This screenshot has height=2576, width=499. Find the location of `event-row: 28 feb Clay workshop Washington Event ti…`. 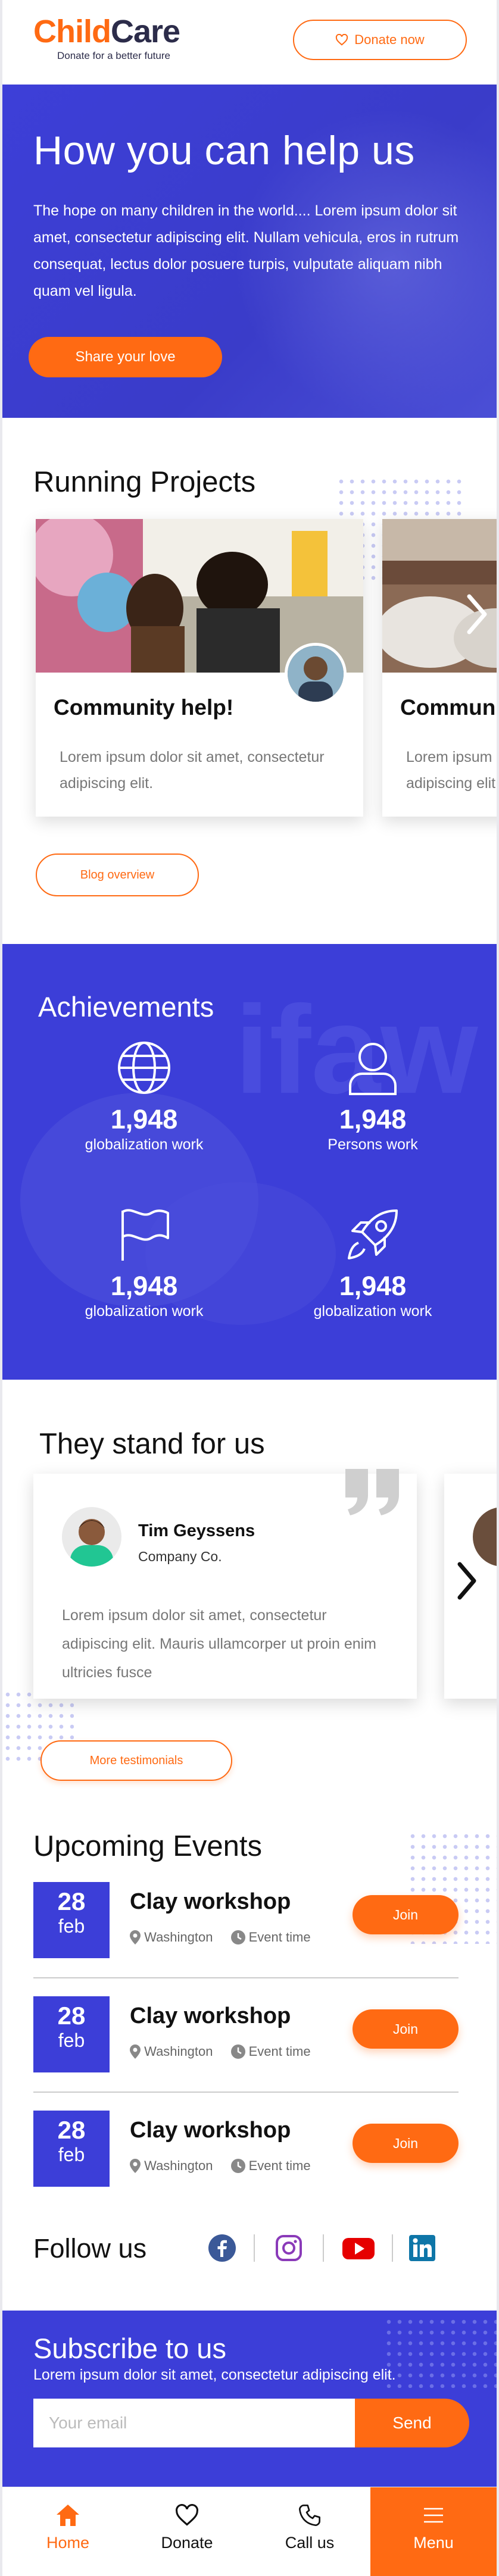

event-row: 28 feb Clay workshop Washington Event ti… is located at coordinates (246, 1930).